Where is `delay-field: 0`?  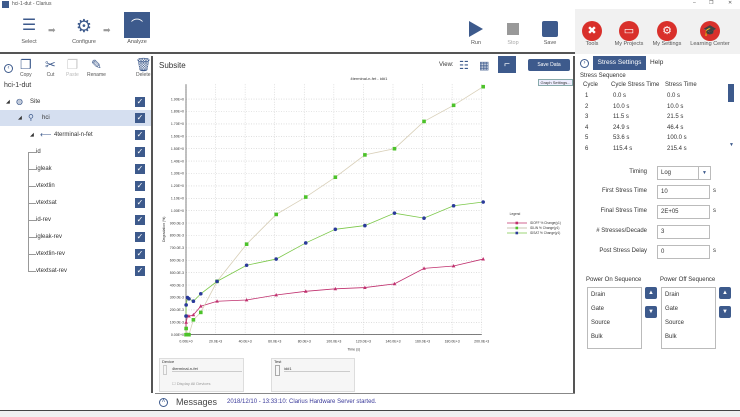 delay-field: 0 is located at coordinates (683, 252).